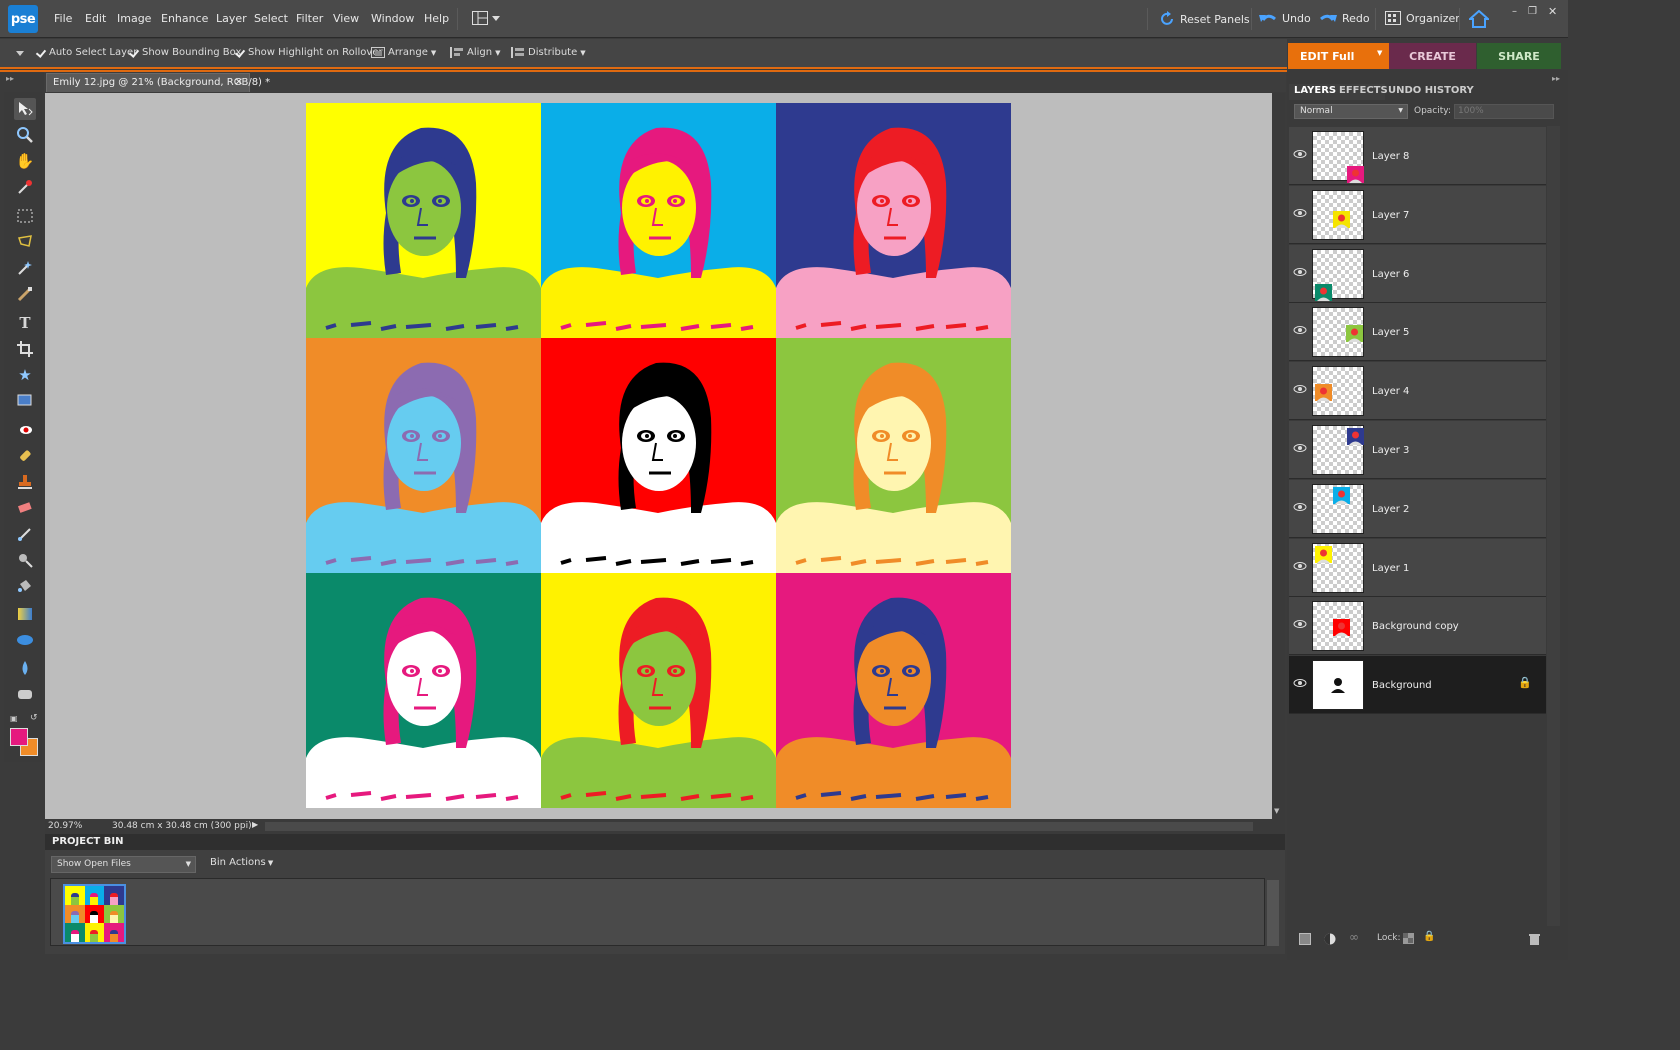 The width and height of the screenshot is (1680, 1050). What do you see at coordinates (134, 18) in the screenshot?
I see `menu-image: Image` at bounding box center [134, 18].